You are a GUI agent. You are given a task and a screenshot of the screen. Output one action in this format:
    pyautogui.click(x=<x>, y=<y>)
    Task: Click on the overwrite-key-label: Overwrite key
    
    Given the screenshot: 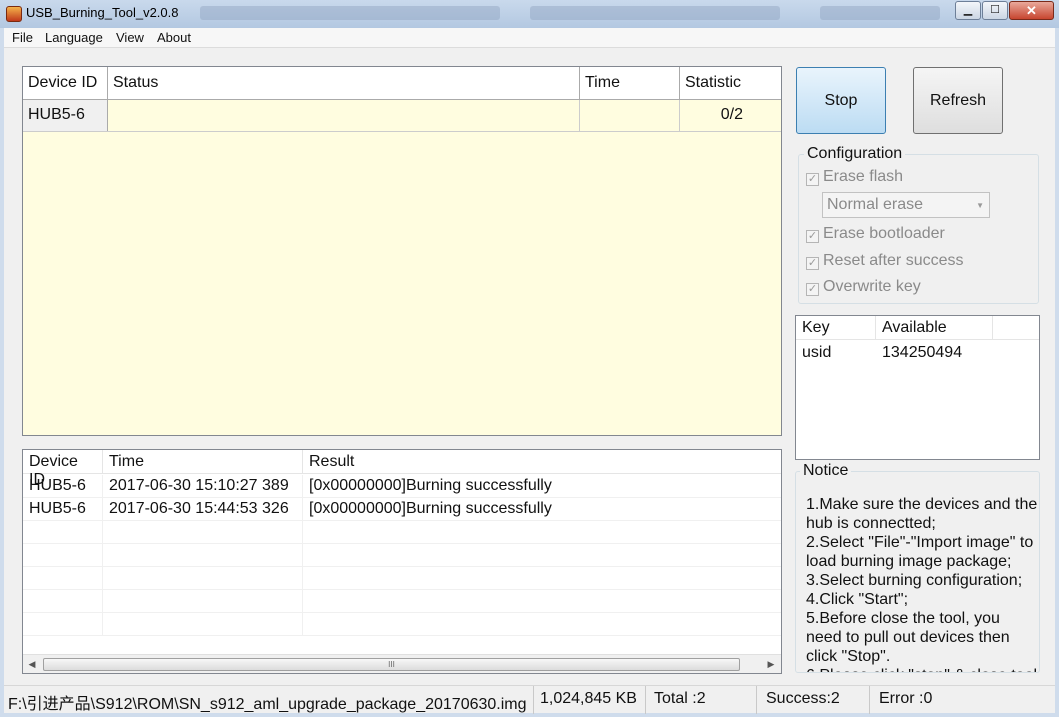 What is the action you would take?
    pyautogui.click(x=872, y=286)
    